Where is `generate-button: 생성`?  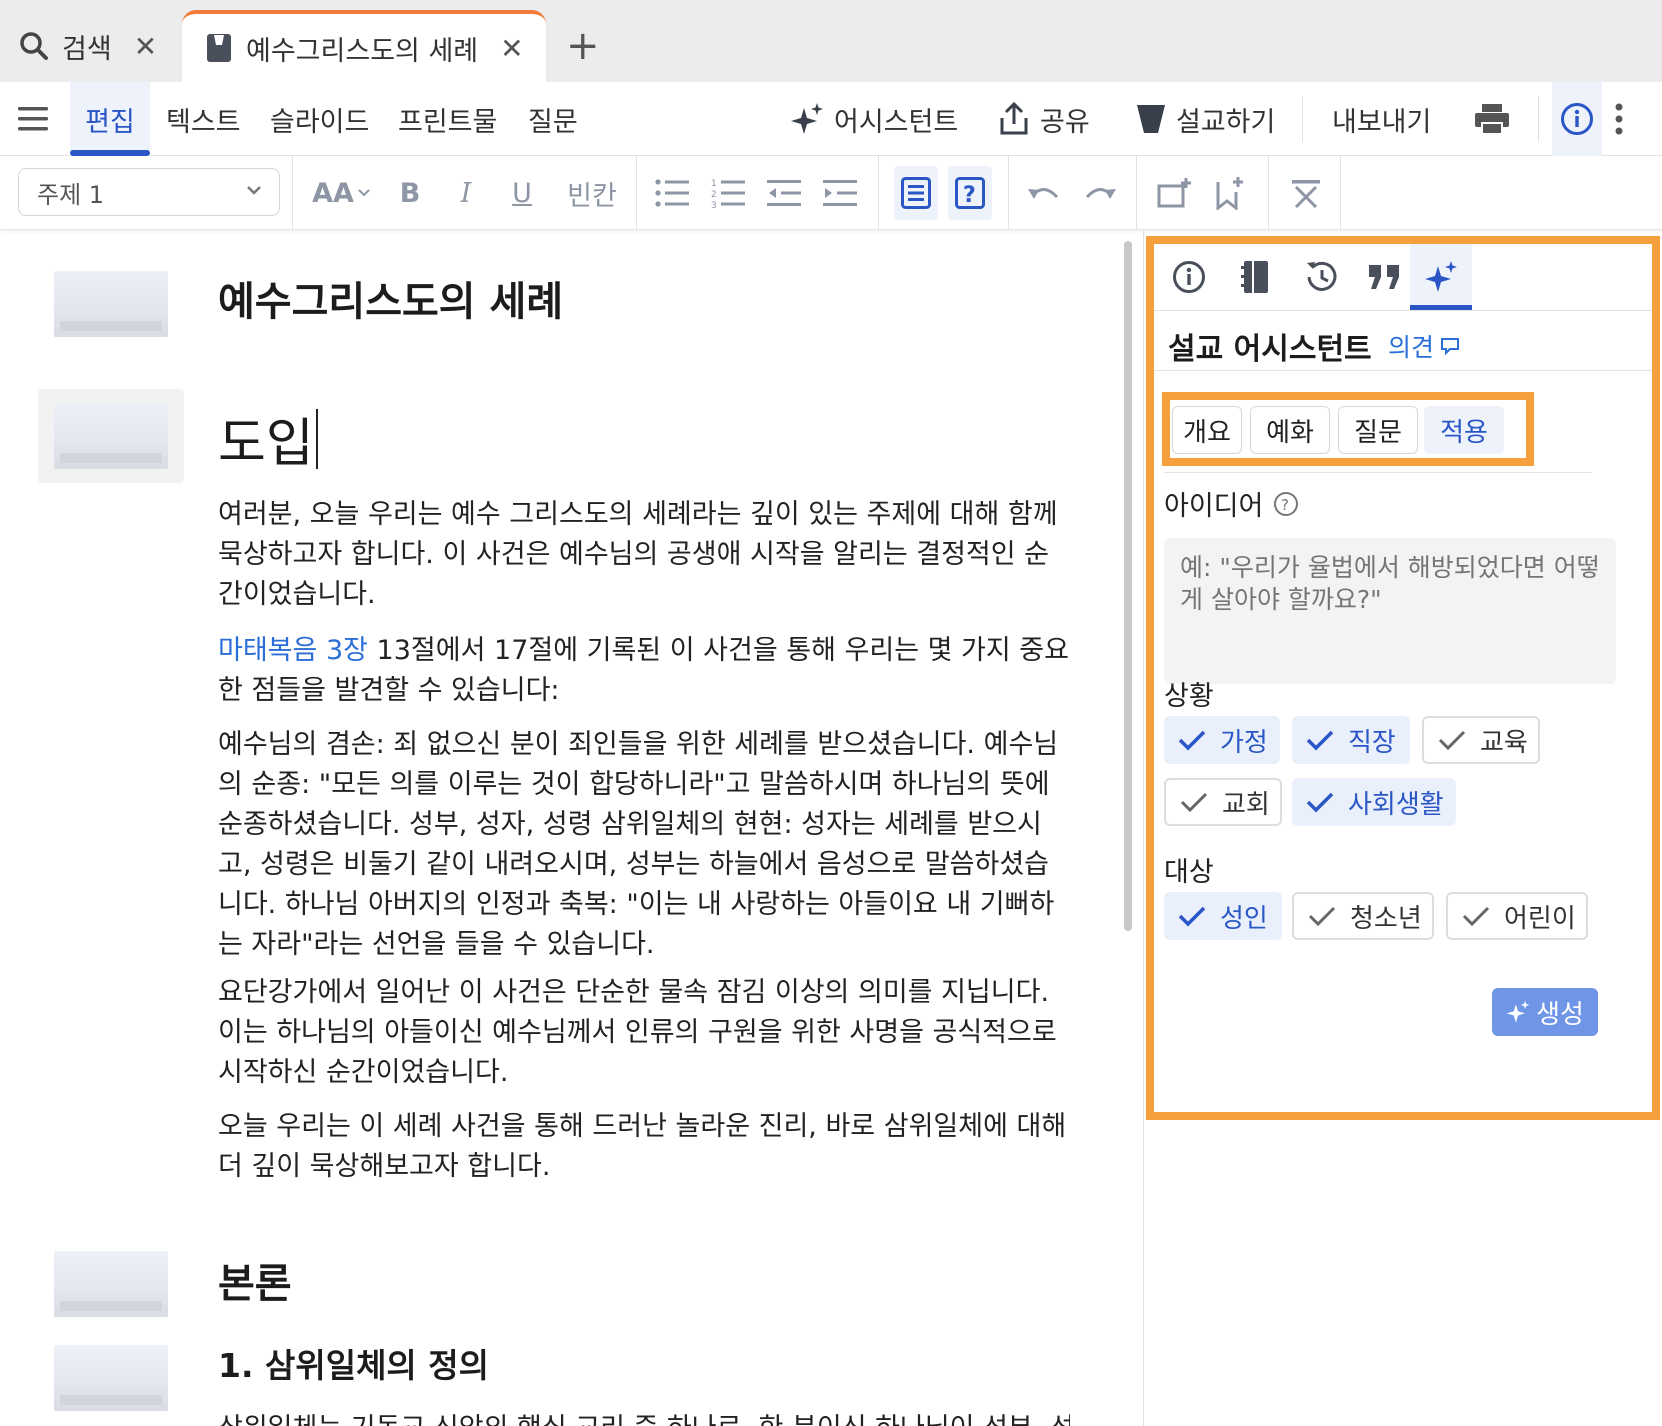 generate-button: 생성 is located at coordinates (1545, 1012).